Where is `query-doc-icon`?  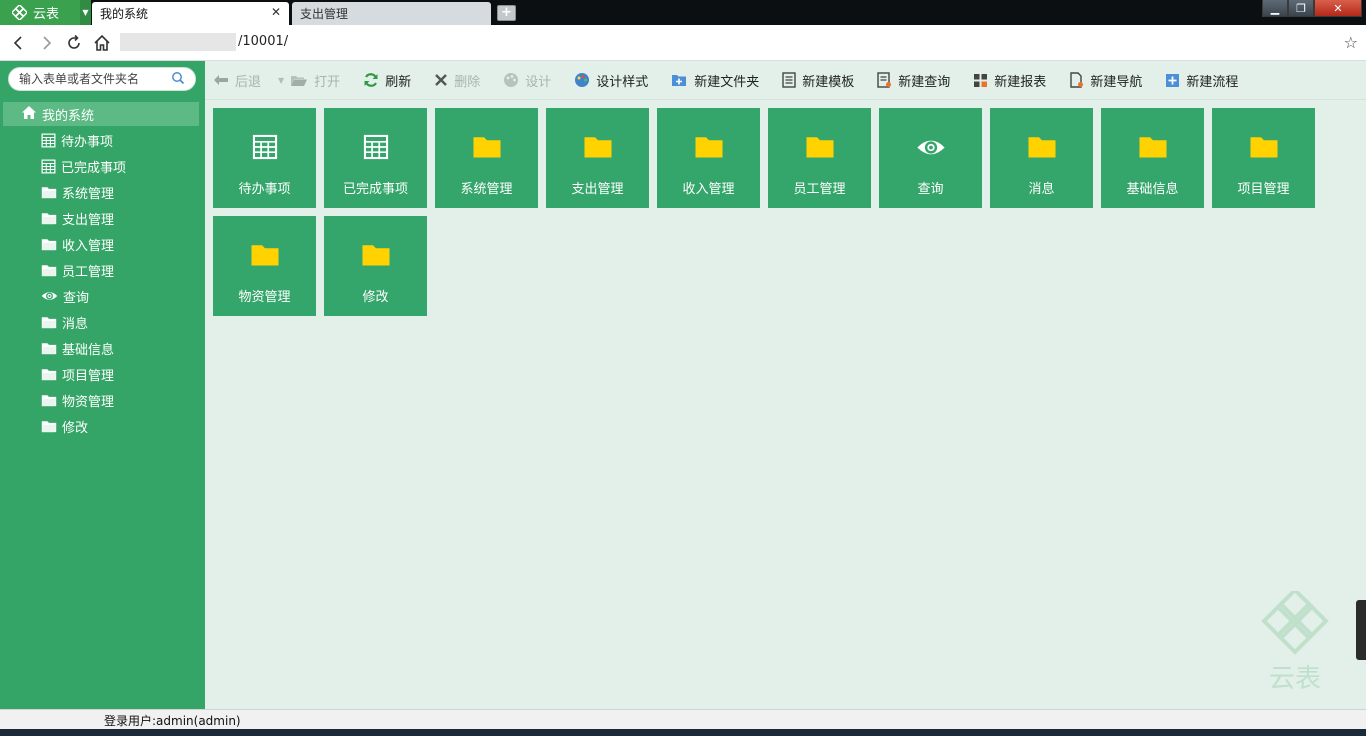 query-doc-icon is located at coordinates (884, 80).